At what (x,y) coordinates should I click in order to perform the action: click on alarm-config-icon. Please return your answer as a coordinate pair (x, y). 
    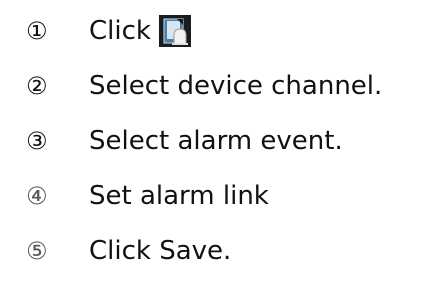
    Looking at the image, I should click on (174, 31).